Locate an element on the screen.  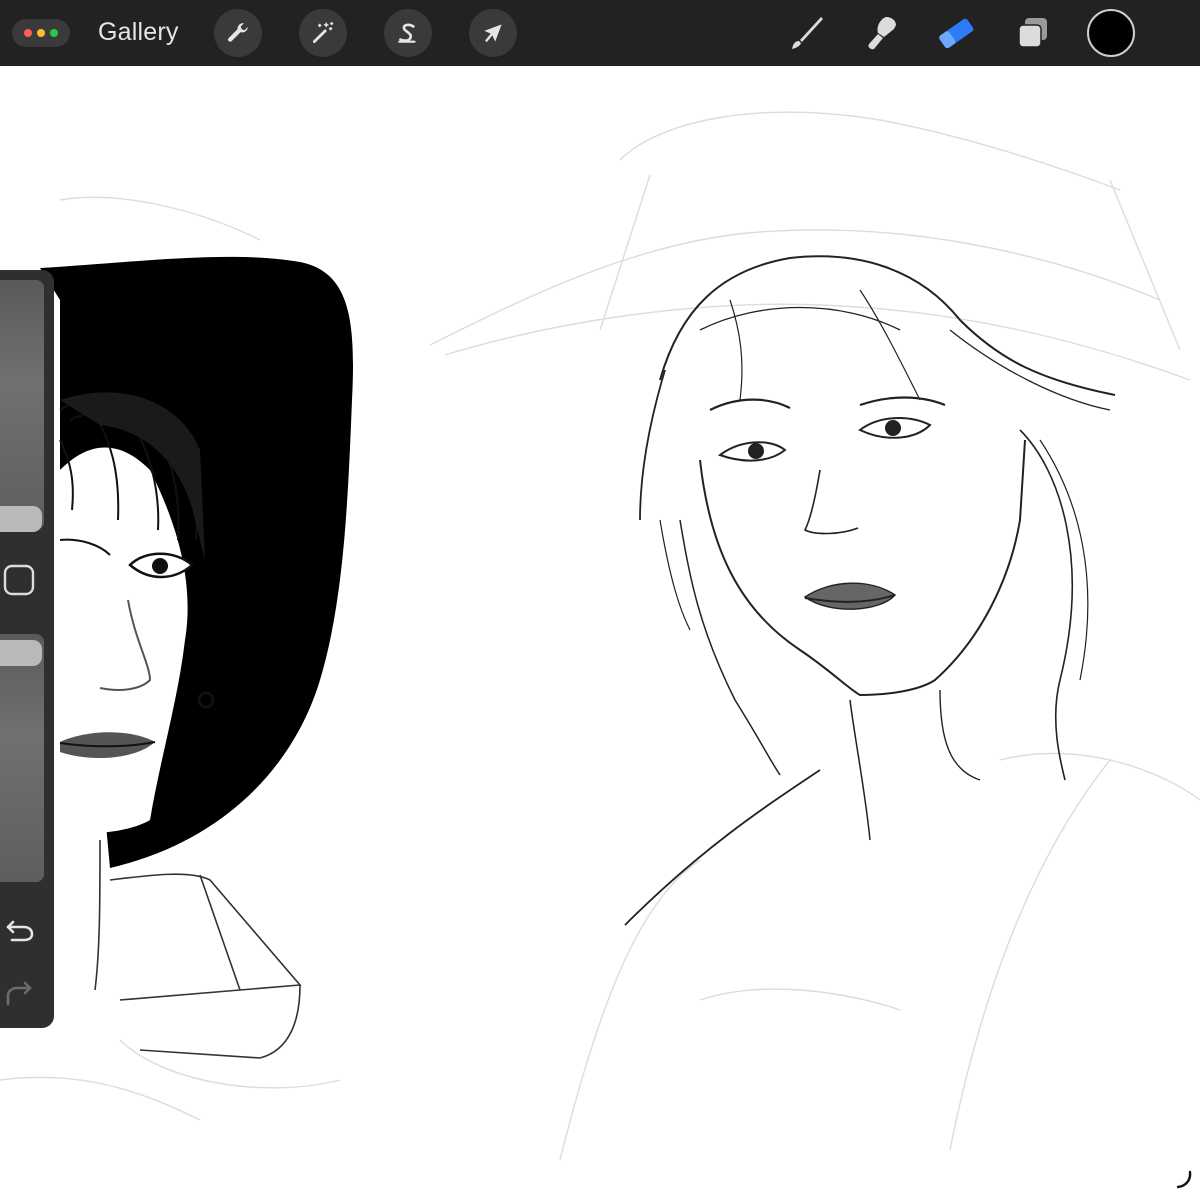
smudge-button is located at coordinates (880, 33).